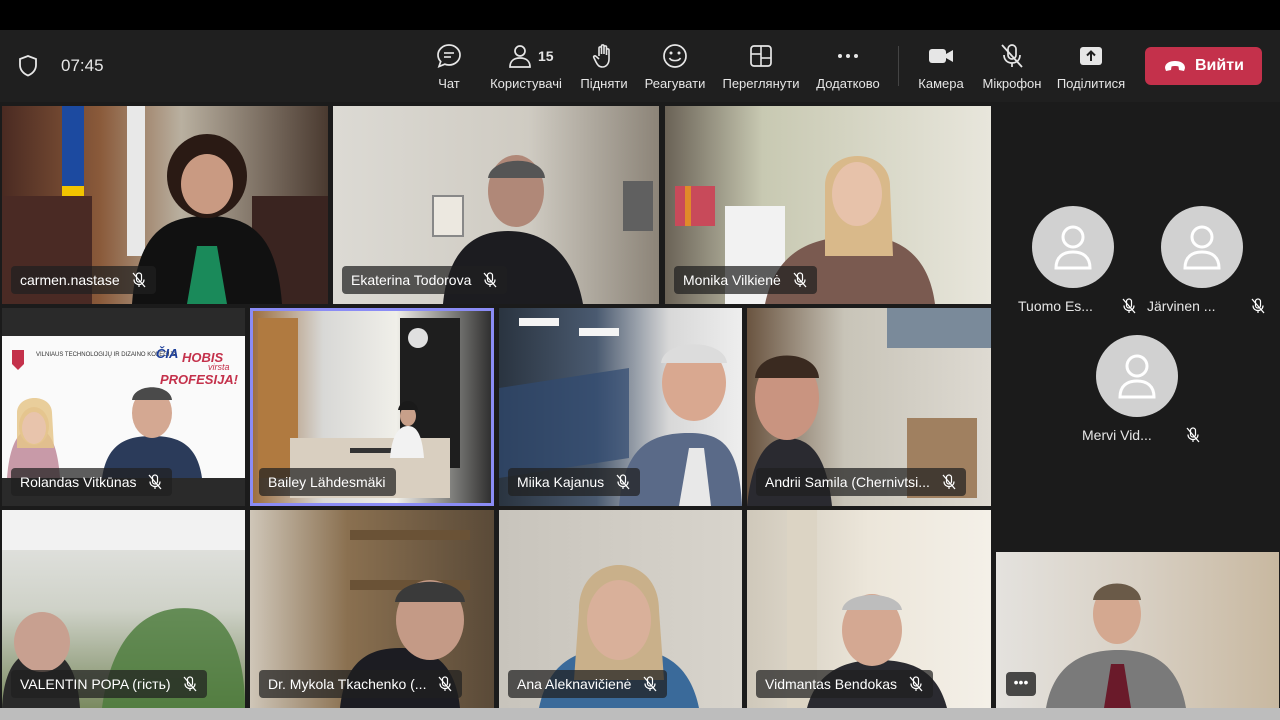  I want to click on raise-hand-button: Підняти, so click(604, 68).